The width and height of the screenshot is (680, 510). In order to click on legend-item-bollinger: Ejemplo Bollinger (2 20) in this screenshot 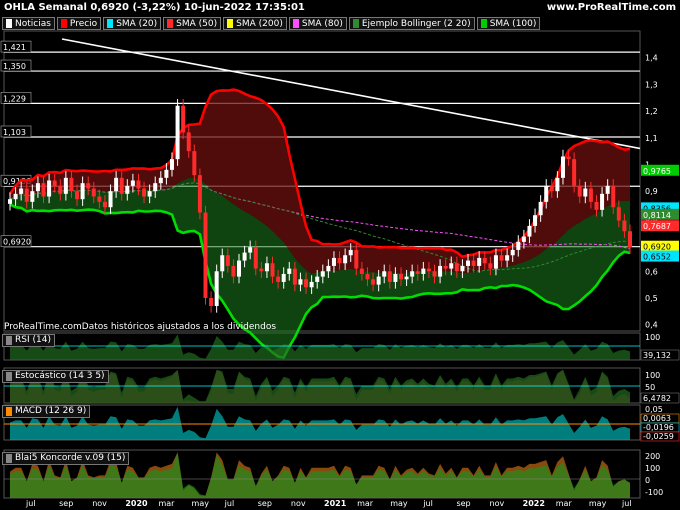, I will do `click(411, 23)`.